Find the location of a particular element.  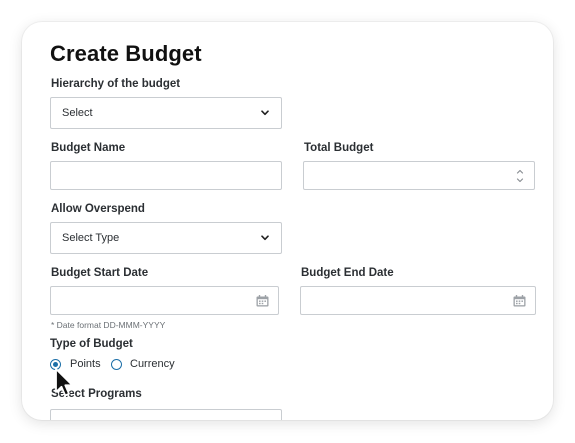

allow-overspend-select: Select Type is located at coordinates (166, 238).